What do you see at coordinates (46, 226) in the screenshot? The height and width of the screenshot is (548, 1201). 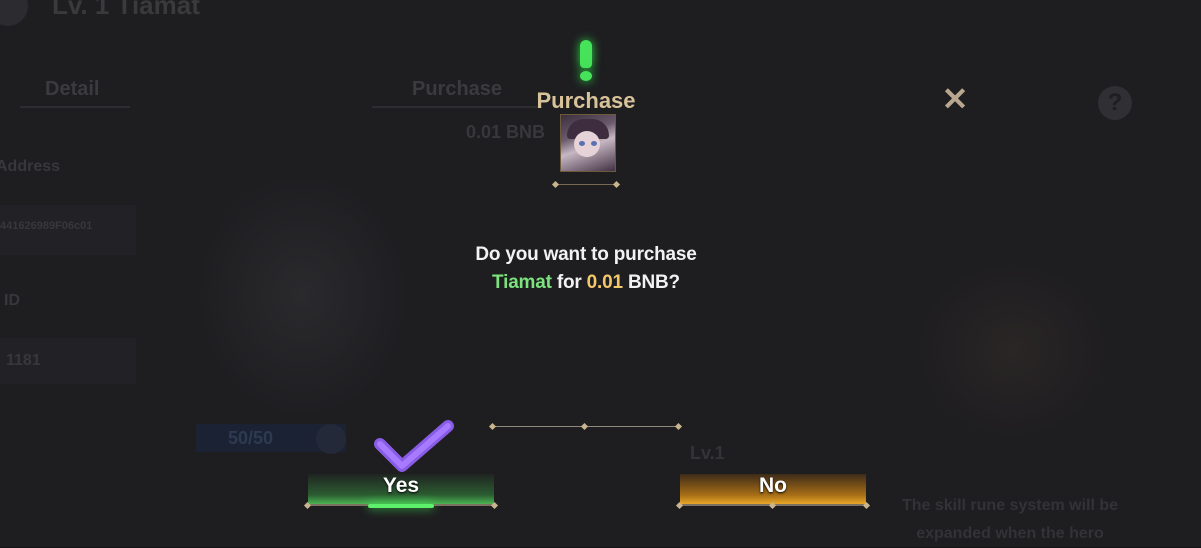 I see `address-value: 441626989F06c01` at bounding box center [46, 226].